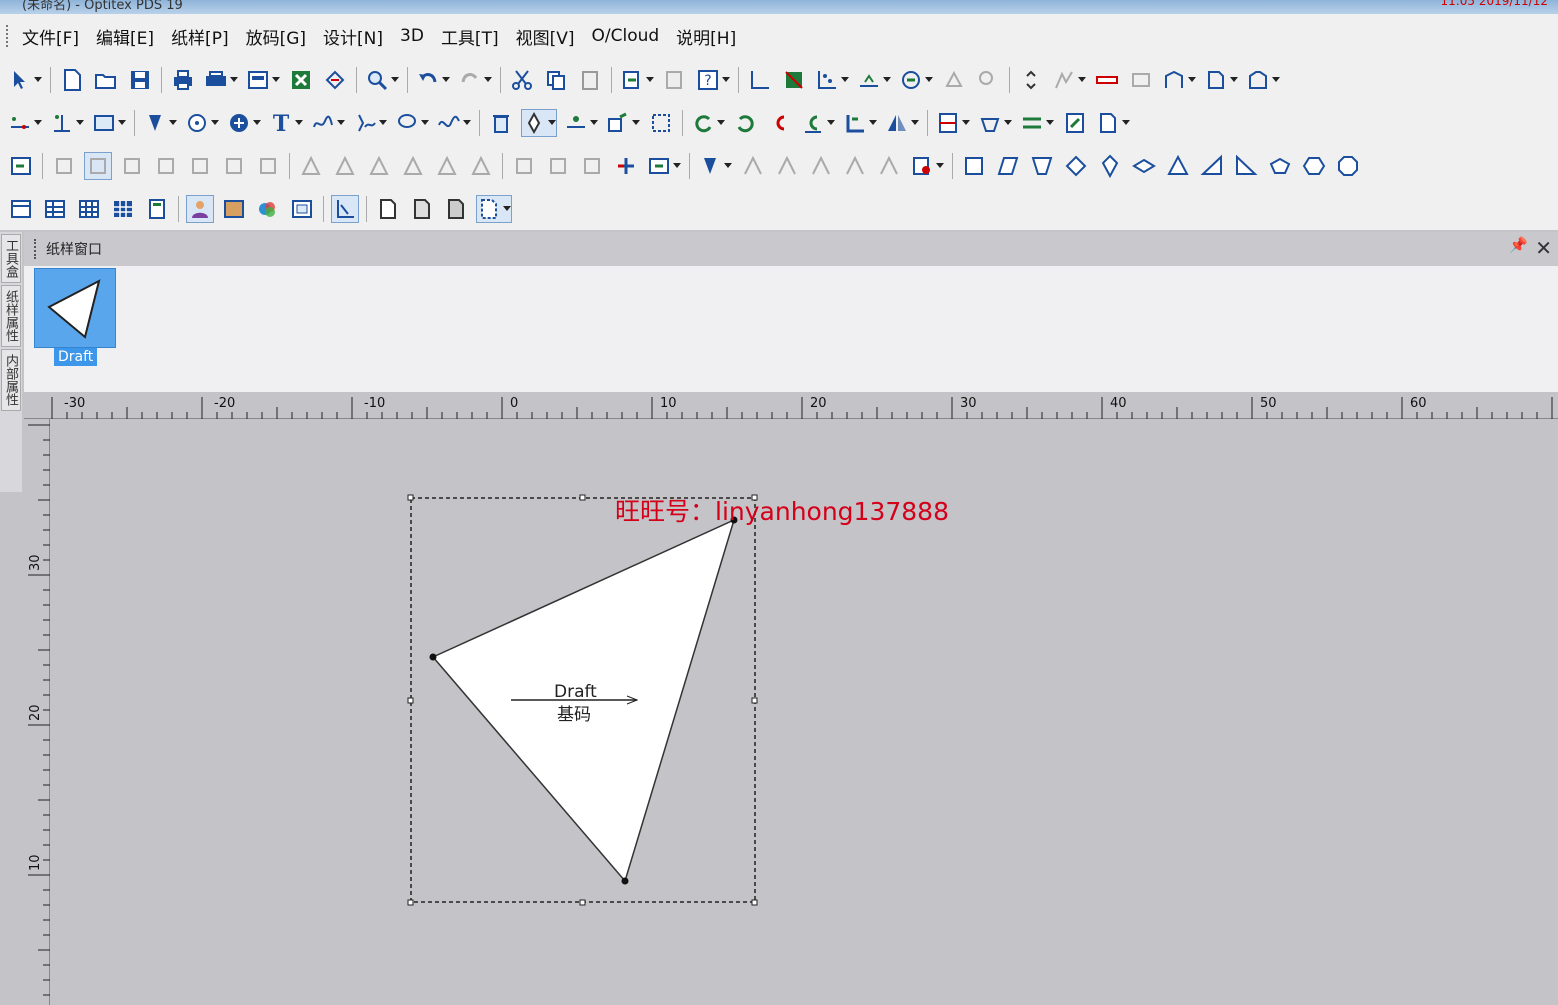  I want to click on mirror-axis-icon, so click(902, 123).